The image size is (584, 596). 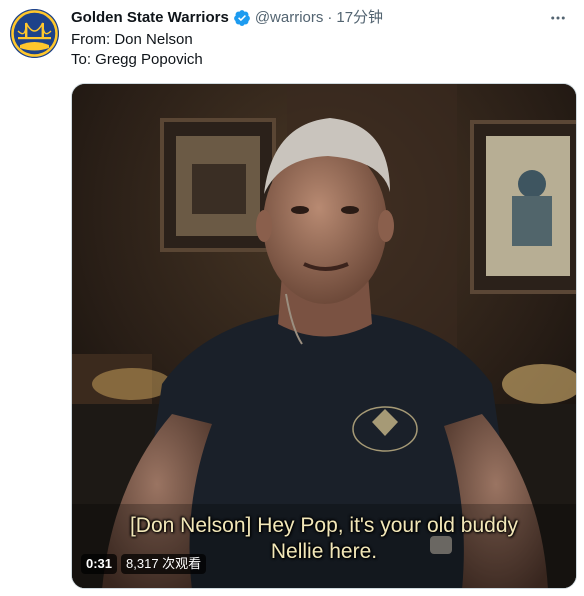 I want to click on tweet-text-line: To: Gregg Popovich, so click(x=137, y=59).